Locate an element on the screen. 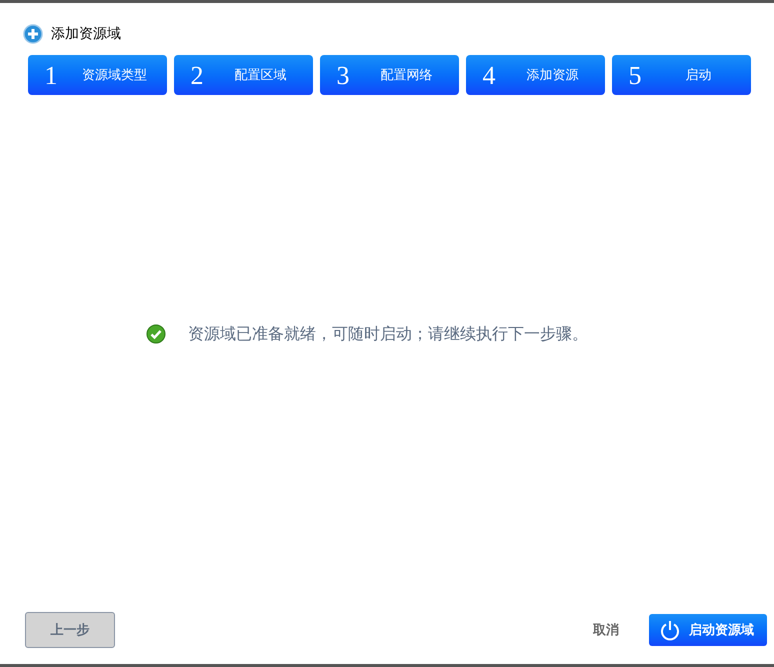 This screenshot has width=774, height=667. step-number: 4 is located at coordinates (489, 76).